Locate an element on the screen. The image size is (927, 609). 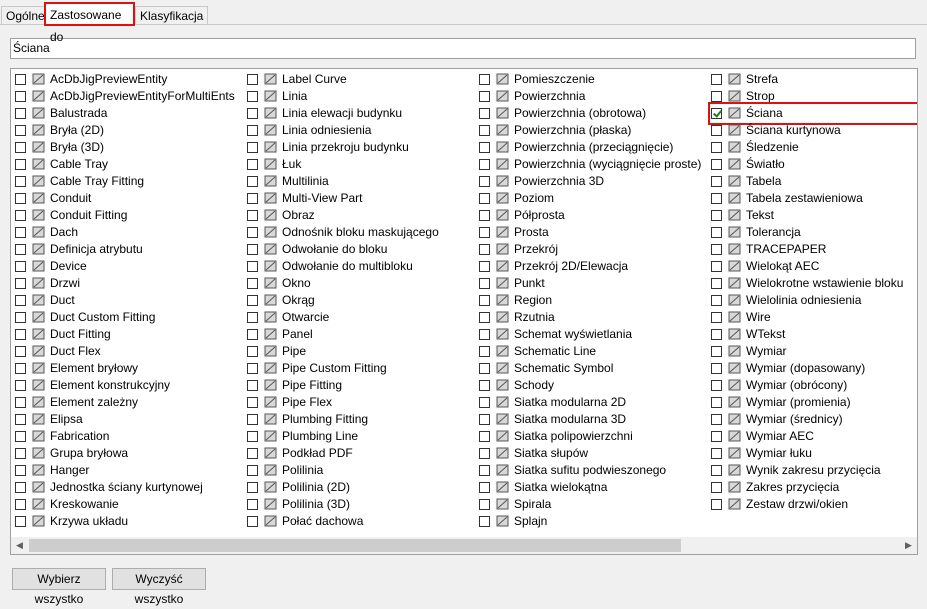
list-item: Linia elewacji budynku is located at coordinates (359, 113).